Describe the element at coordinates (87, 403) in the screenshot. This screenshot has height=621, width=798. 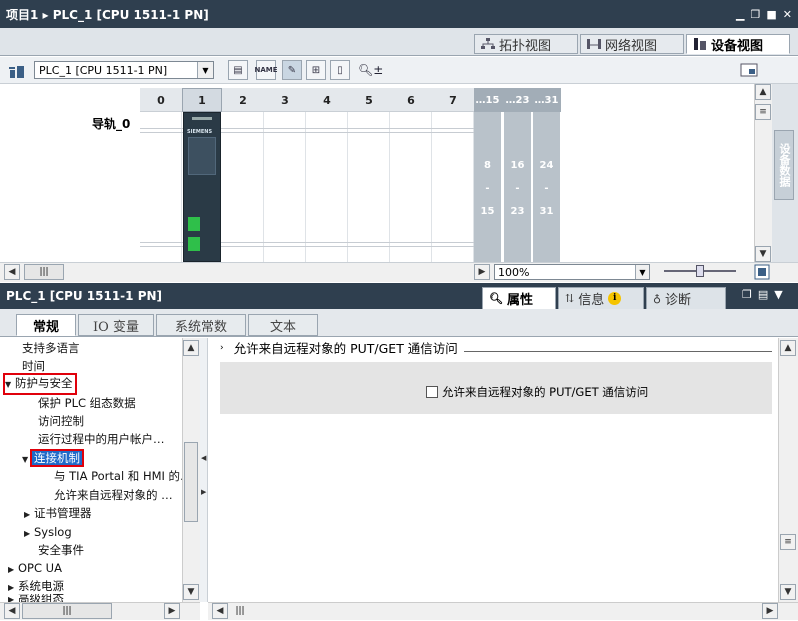
I see `tree-item-protect-plc: 保护 PLC 组态数据` at that location.